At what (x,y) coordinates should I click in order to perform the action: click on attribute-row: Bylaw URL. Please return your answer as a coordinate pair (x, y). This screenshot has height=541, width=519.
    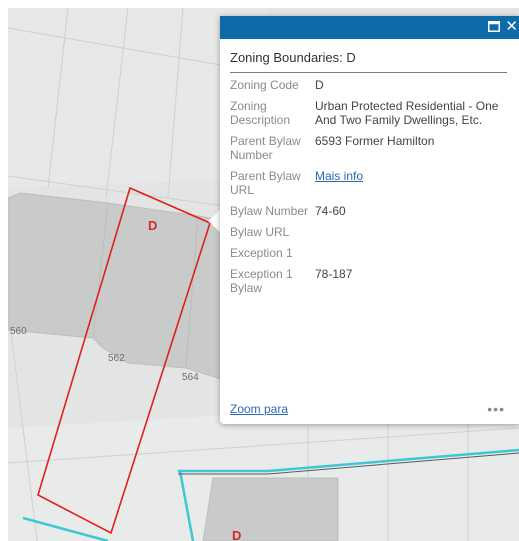
    Looking at the image, I should click on (374, 232).